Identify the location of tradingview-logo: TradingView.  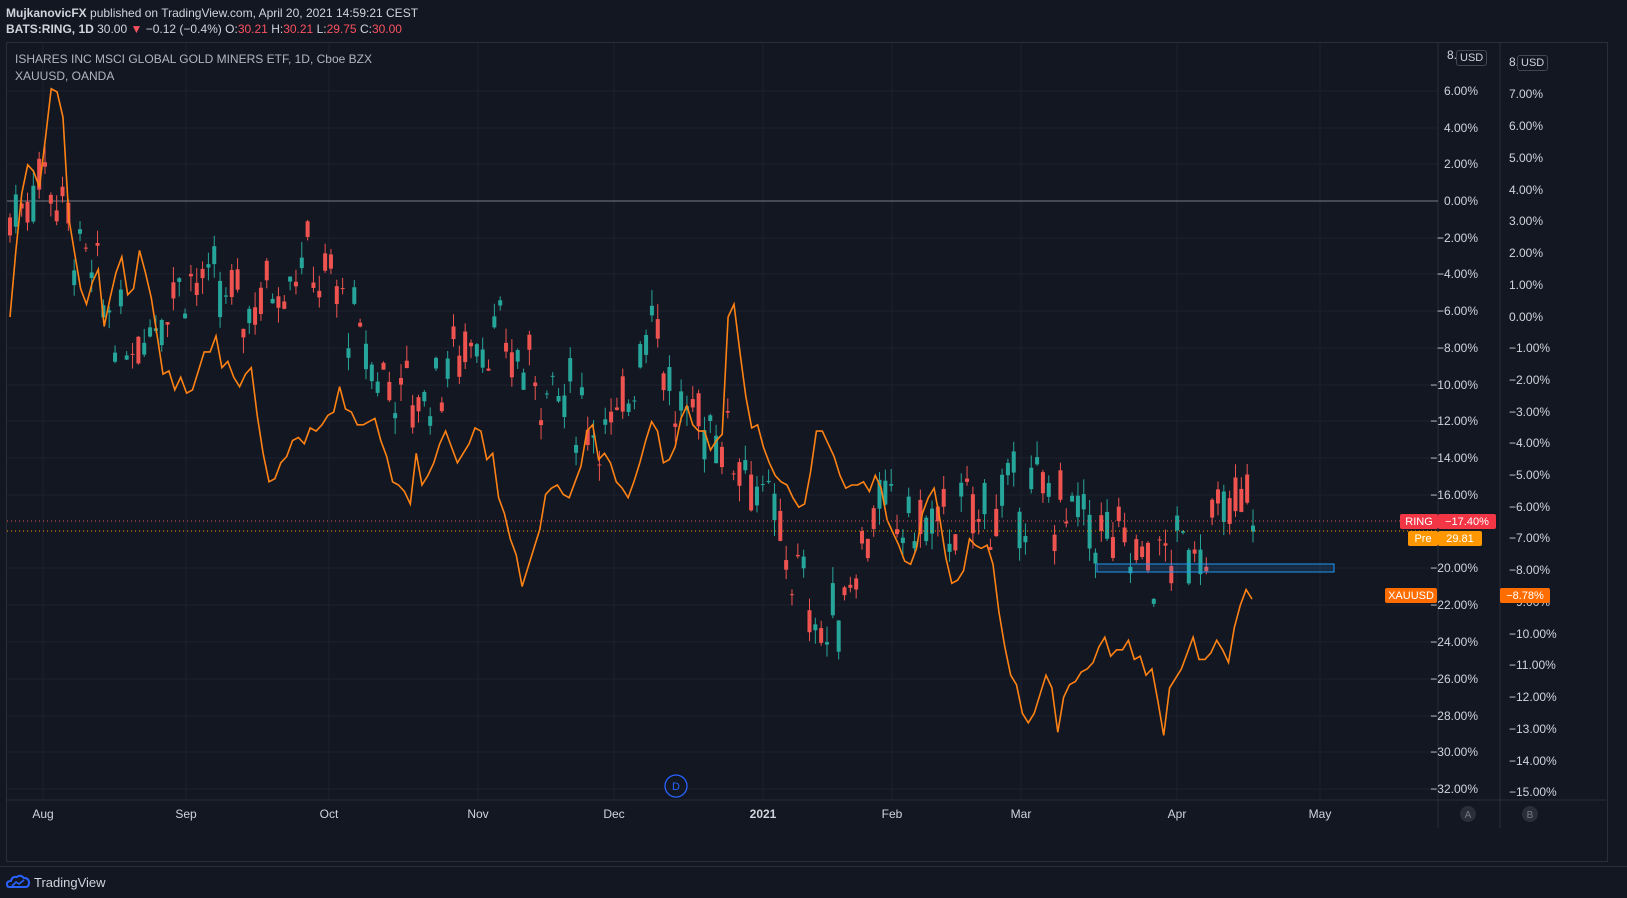
(56, 882).